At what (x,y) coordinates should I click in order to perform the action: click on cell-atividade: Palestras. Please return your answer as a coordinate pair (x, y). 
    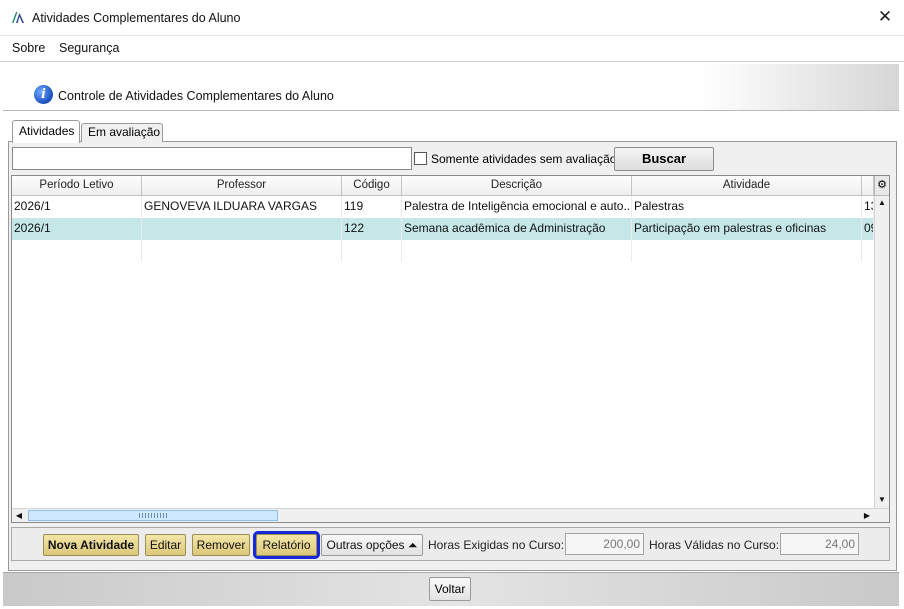
    Looking at the image, I should click on (747, 207).